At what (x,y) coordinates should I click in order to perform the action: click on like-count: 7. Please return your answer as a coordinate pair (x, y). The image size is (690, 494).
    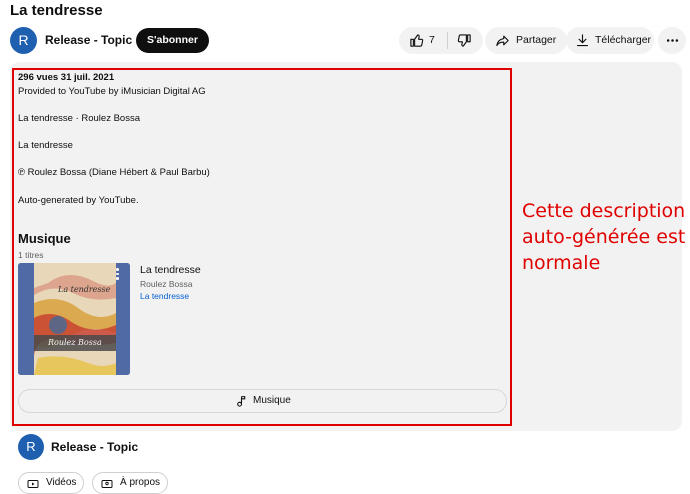
    Looking at the image, I should click on (432, 40).